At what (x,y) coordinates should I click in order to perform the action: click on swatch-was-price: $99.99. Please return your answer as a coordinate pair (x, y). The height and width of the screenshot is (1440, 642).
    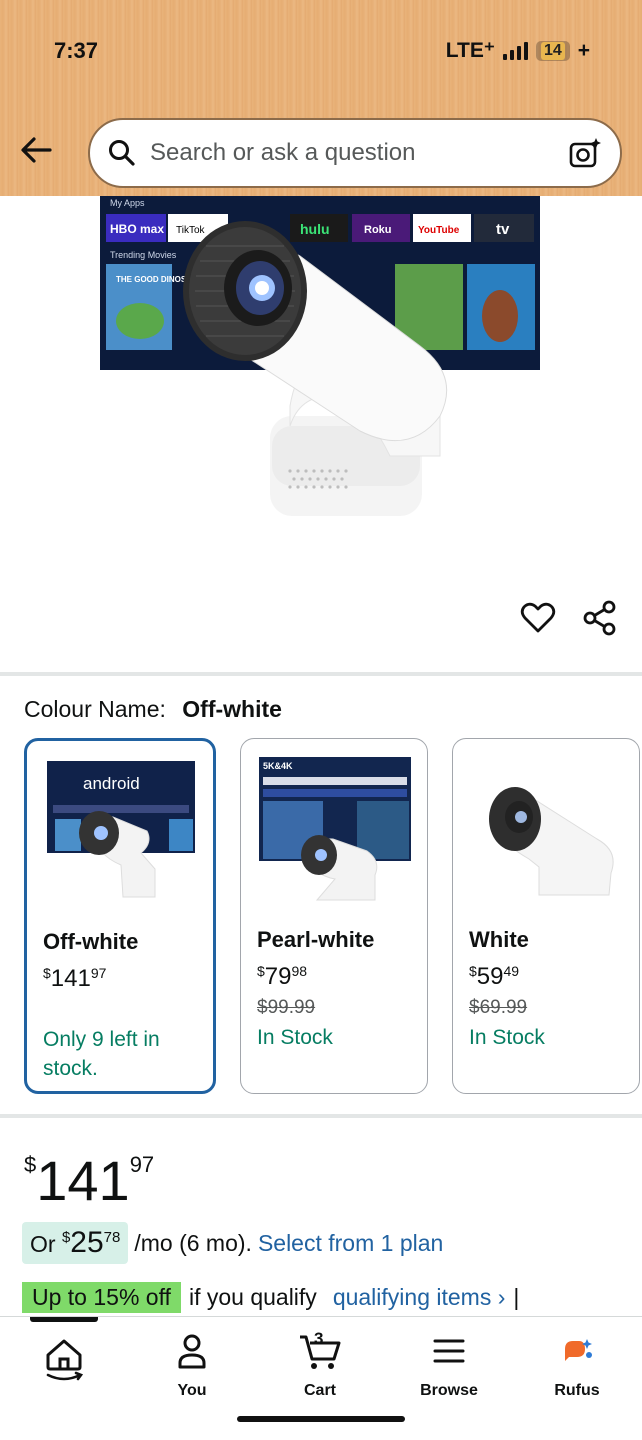
    Looking at the image, I should click on (286, 1007).